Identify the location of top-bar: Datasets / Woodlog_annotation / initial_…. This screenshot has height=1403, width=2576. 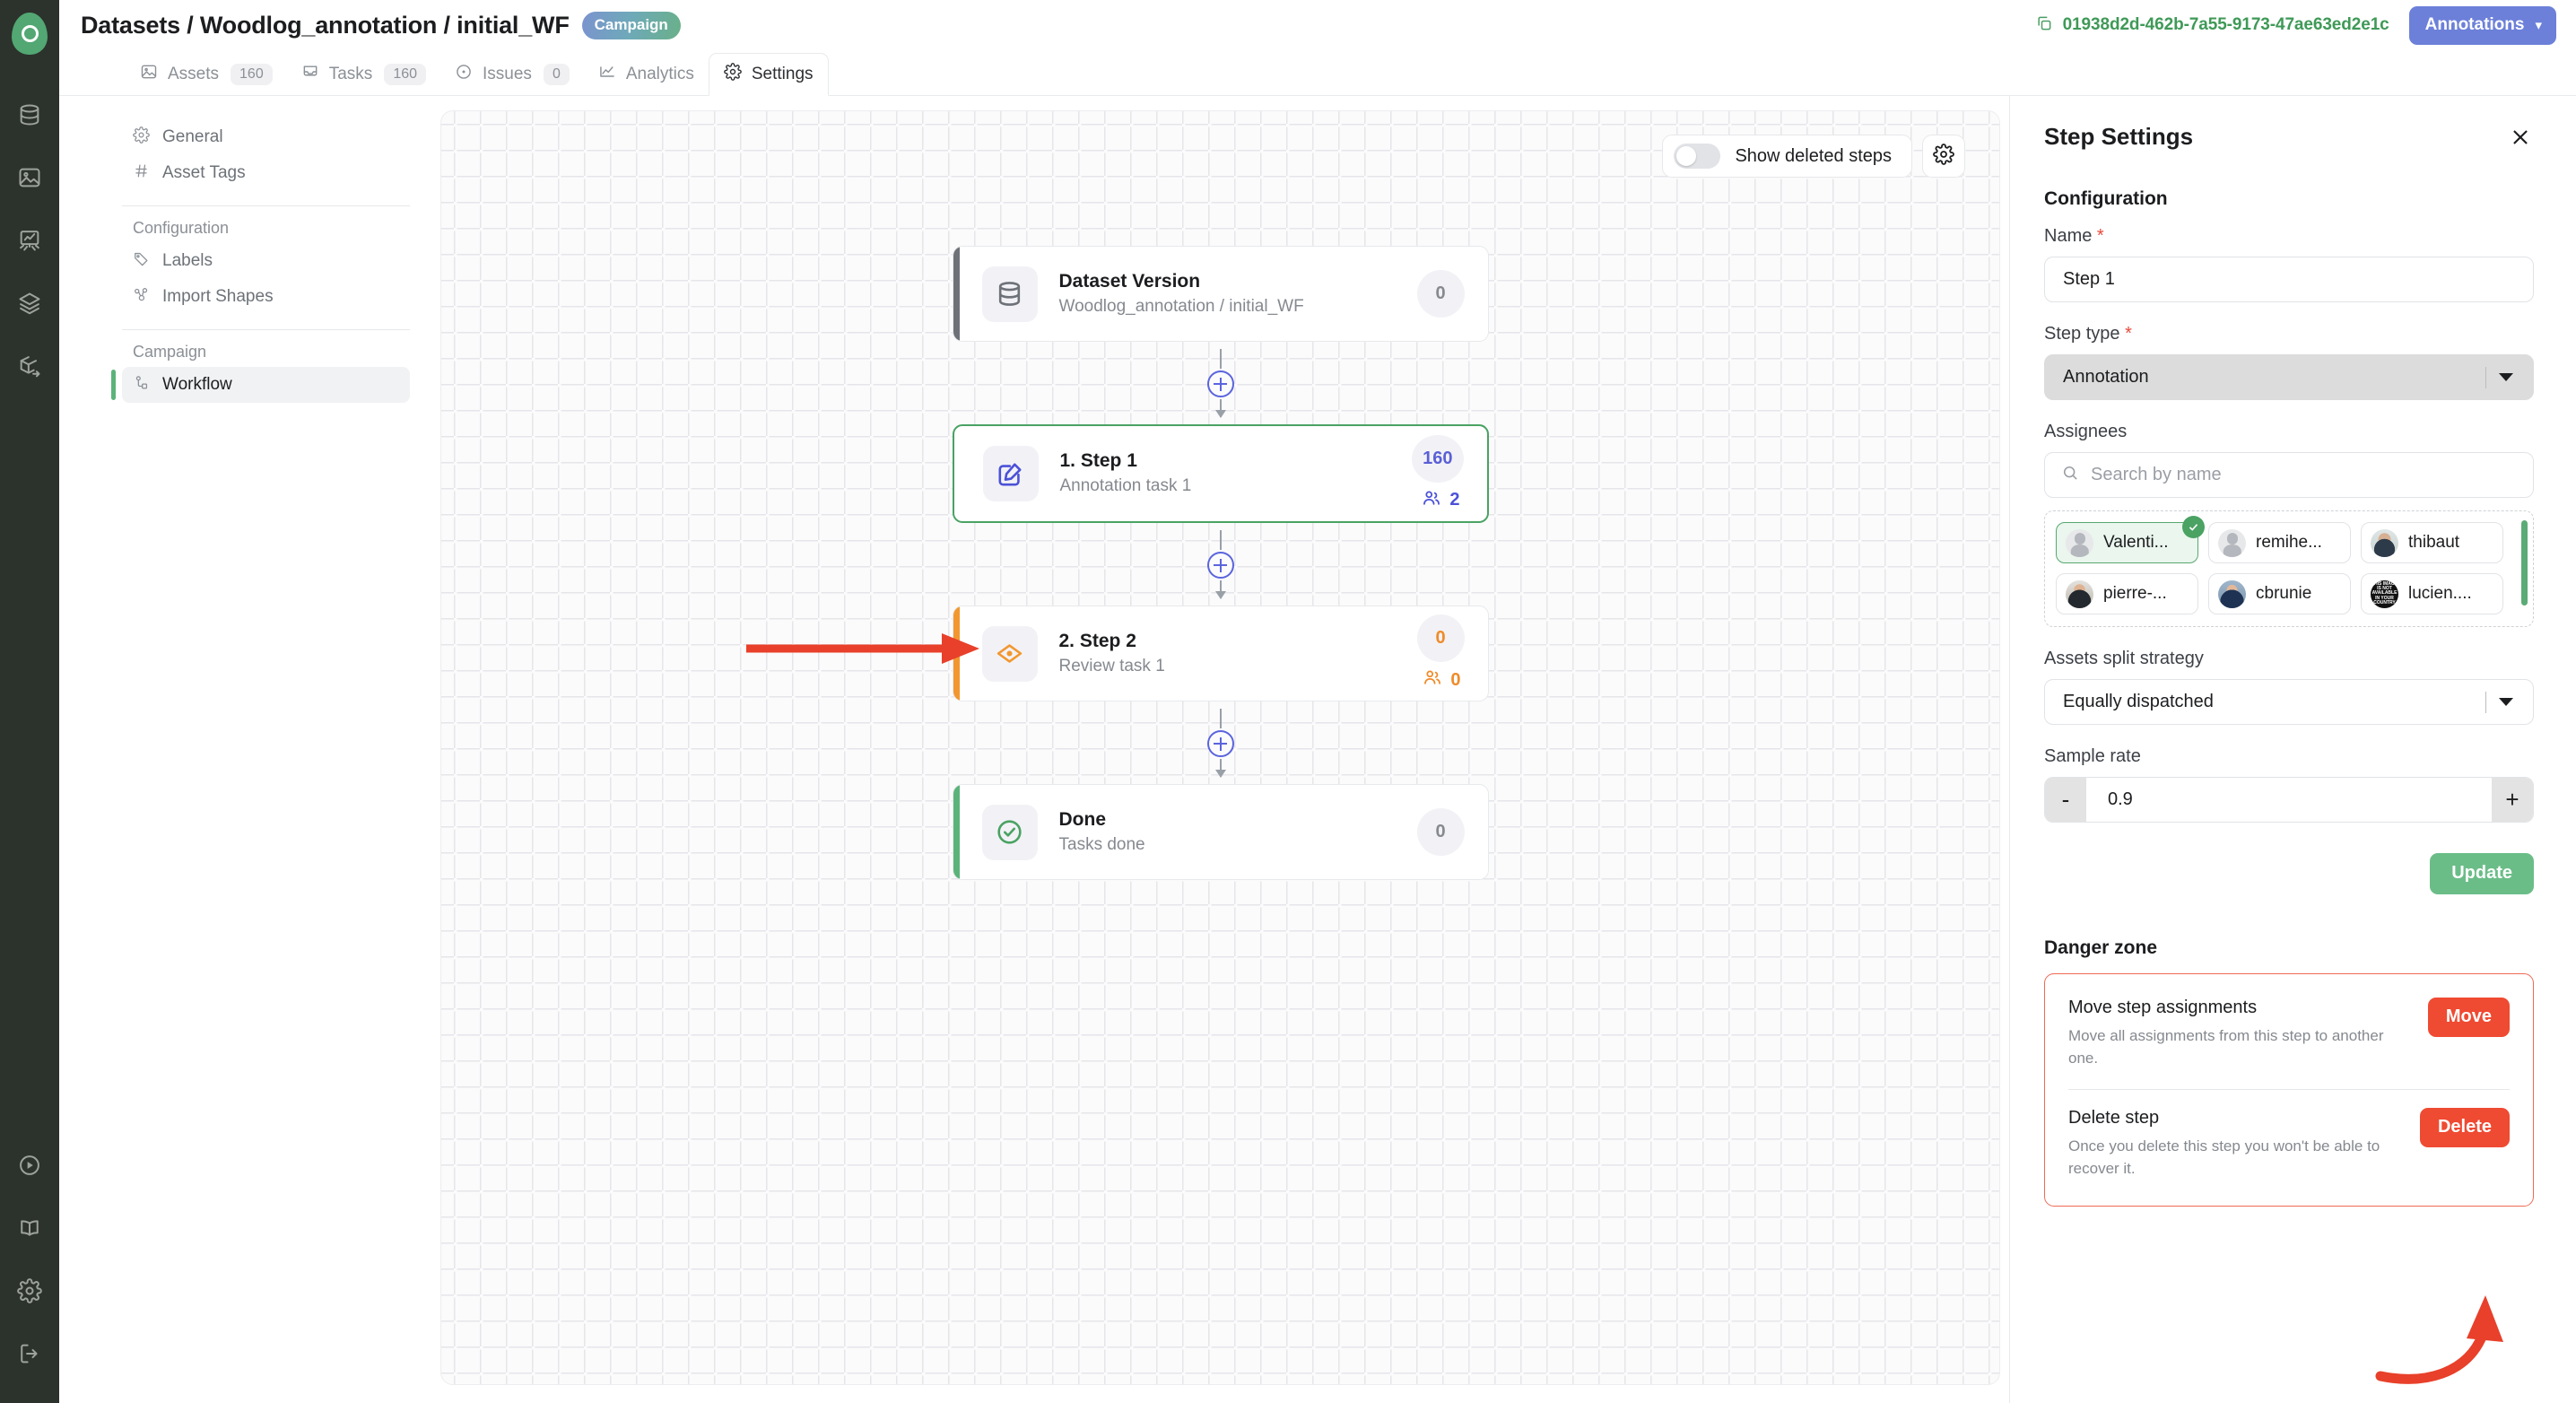
(1317, 25).